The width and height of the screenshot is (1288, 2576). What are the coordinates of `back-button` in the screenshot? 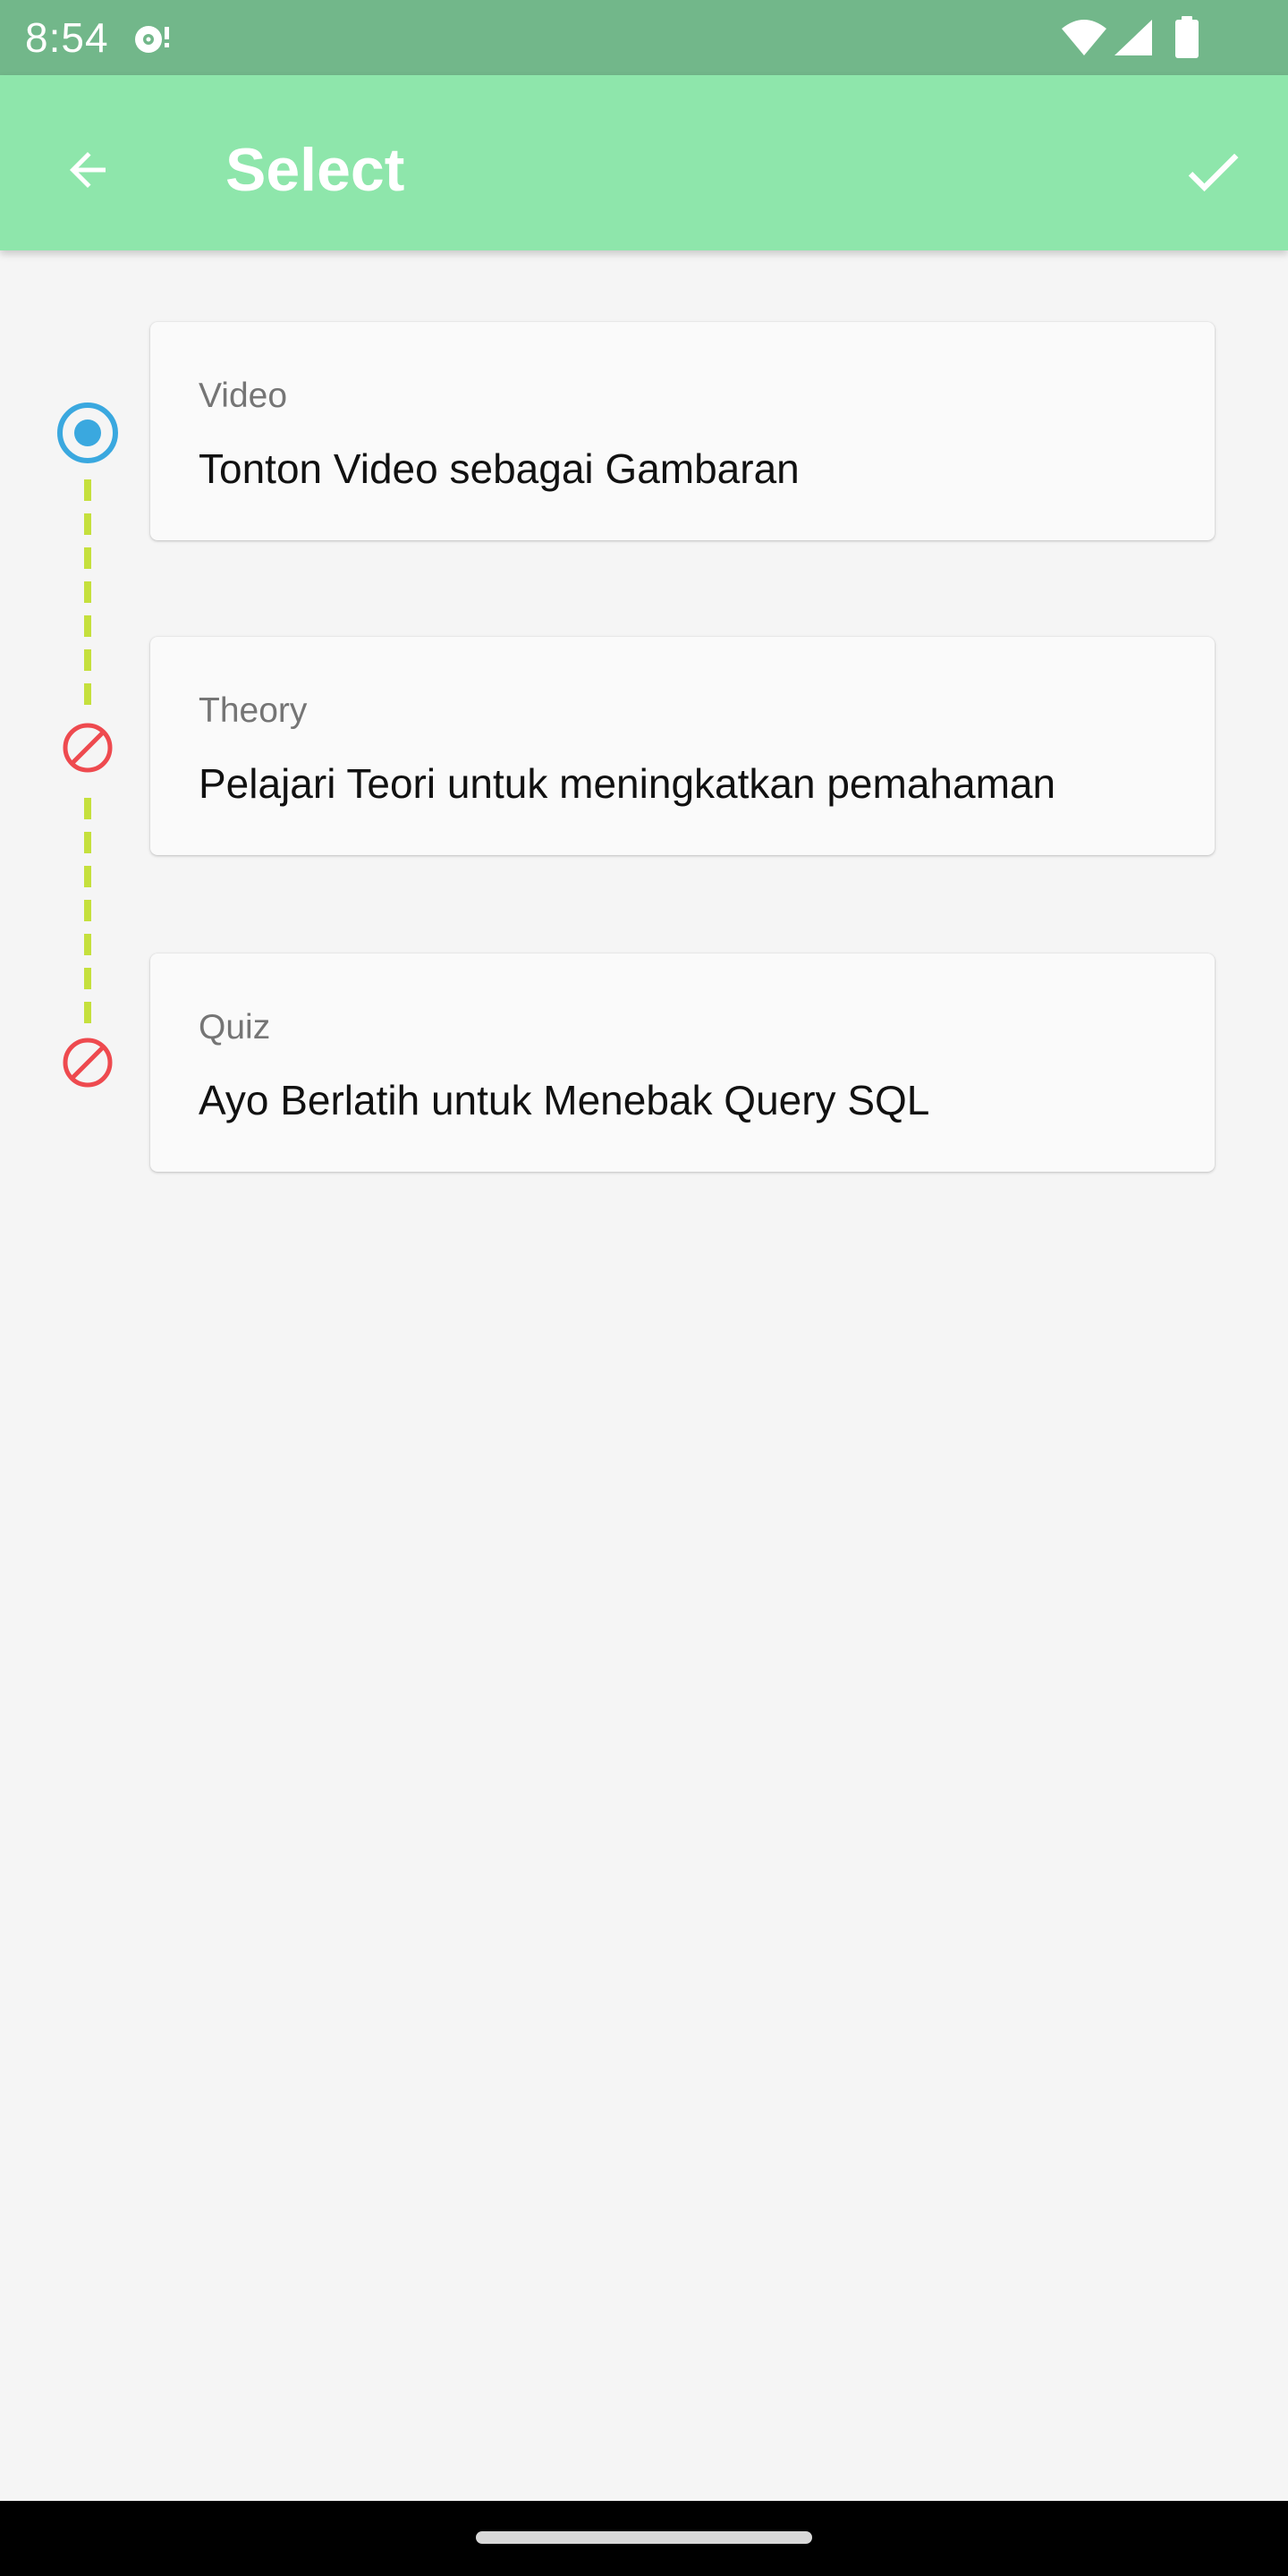 It's located at (87, 170).